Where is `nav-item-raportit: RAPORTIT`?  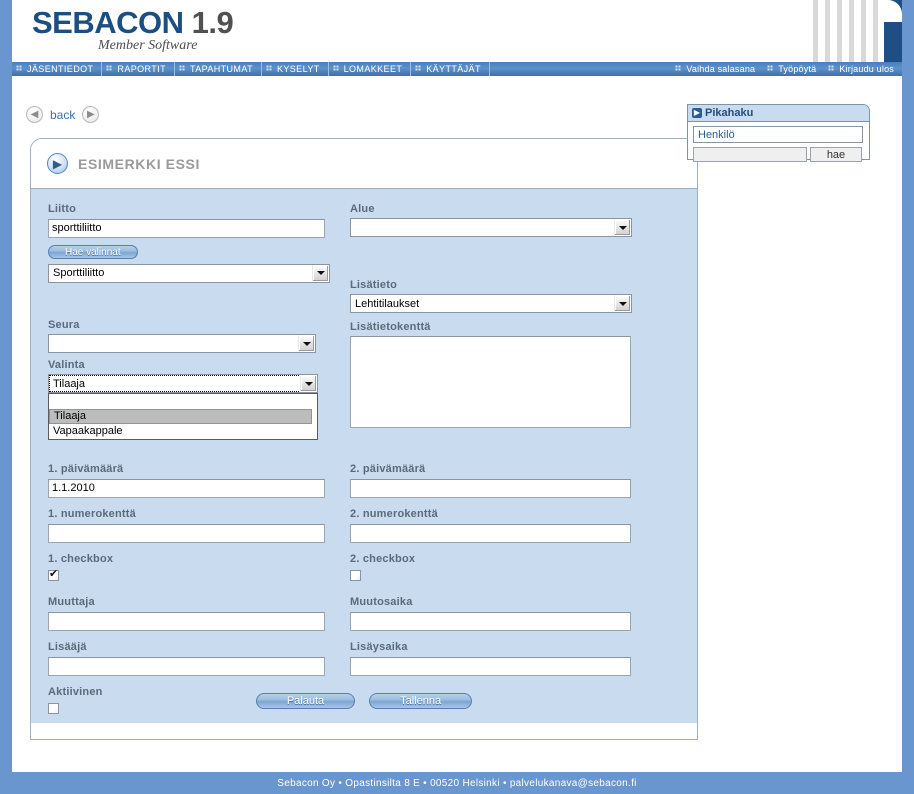
nav-item-raportit: RAPORTIT is located at coordinates (138, 69).